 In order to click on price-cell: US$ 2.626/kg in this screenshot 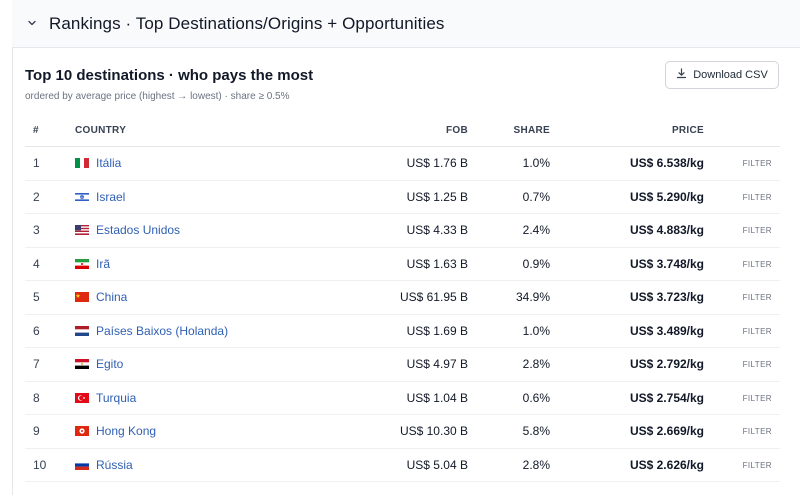, I will do `click(666, 464)`.